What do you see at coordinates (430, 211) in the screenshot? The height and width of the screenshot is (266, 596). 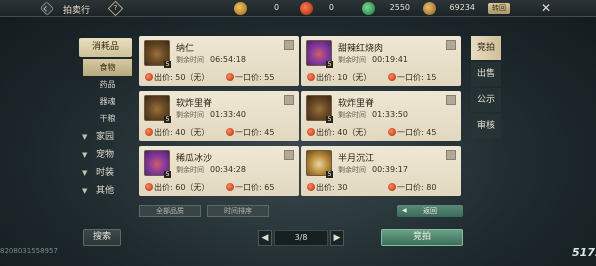 I see `return-button: ◀ 返回` at bounding box center [430, 211].